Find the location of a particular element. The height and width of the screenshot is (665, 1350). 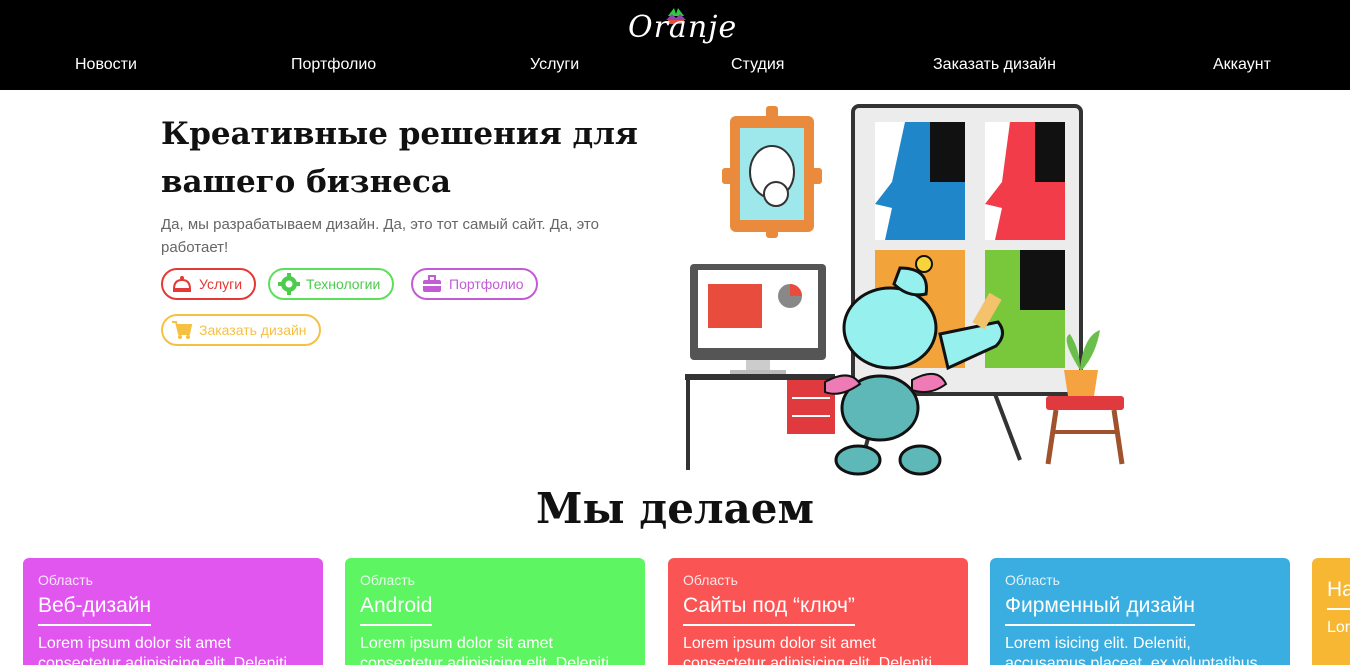

card-title: Веб-дизайн is located at coordinates (95, 610).